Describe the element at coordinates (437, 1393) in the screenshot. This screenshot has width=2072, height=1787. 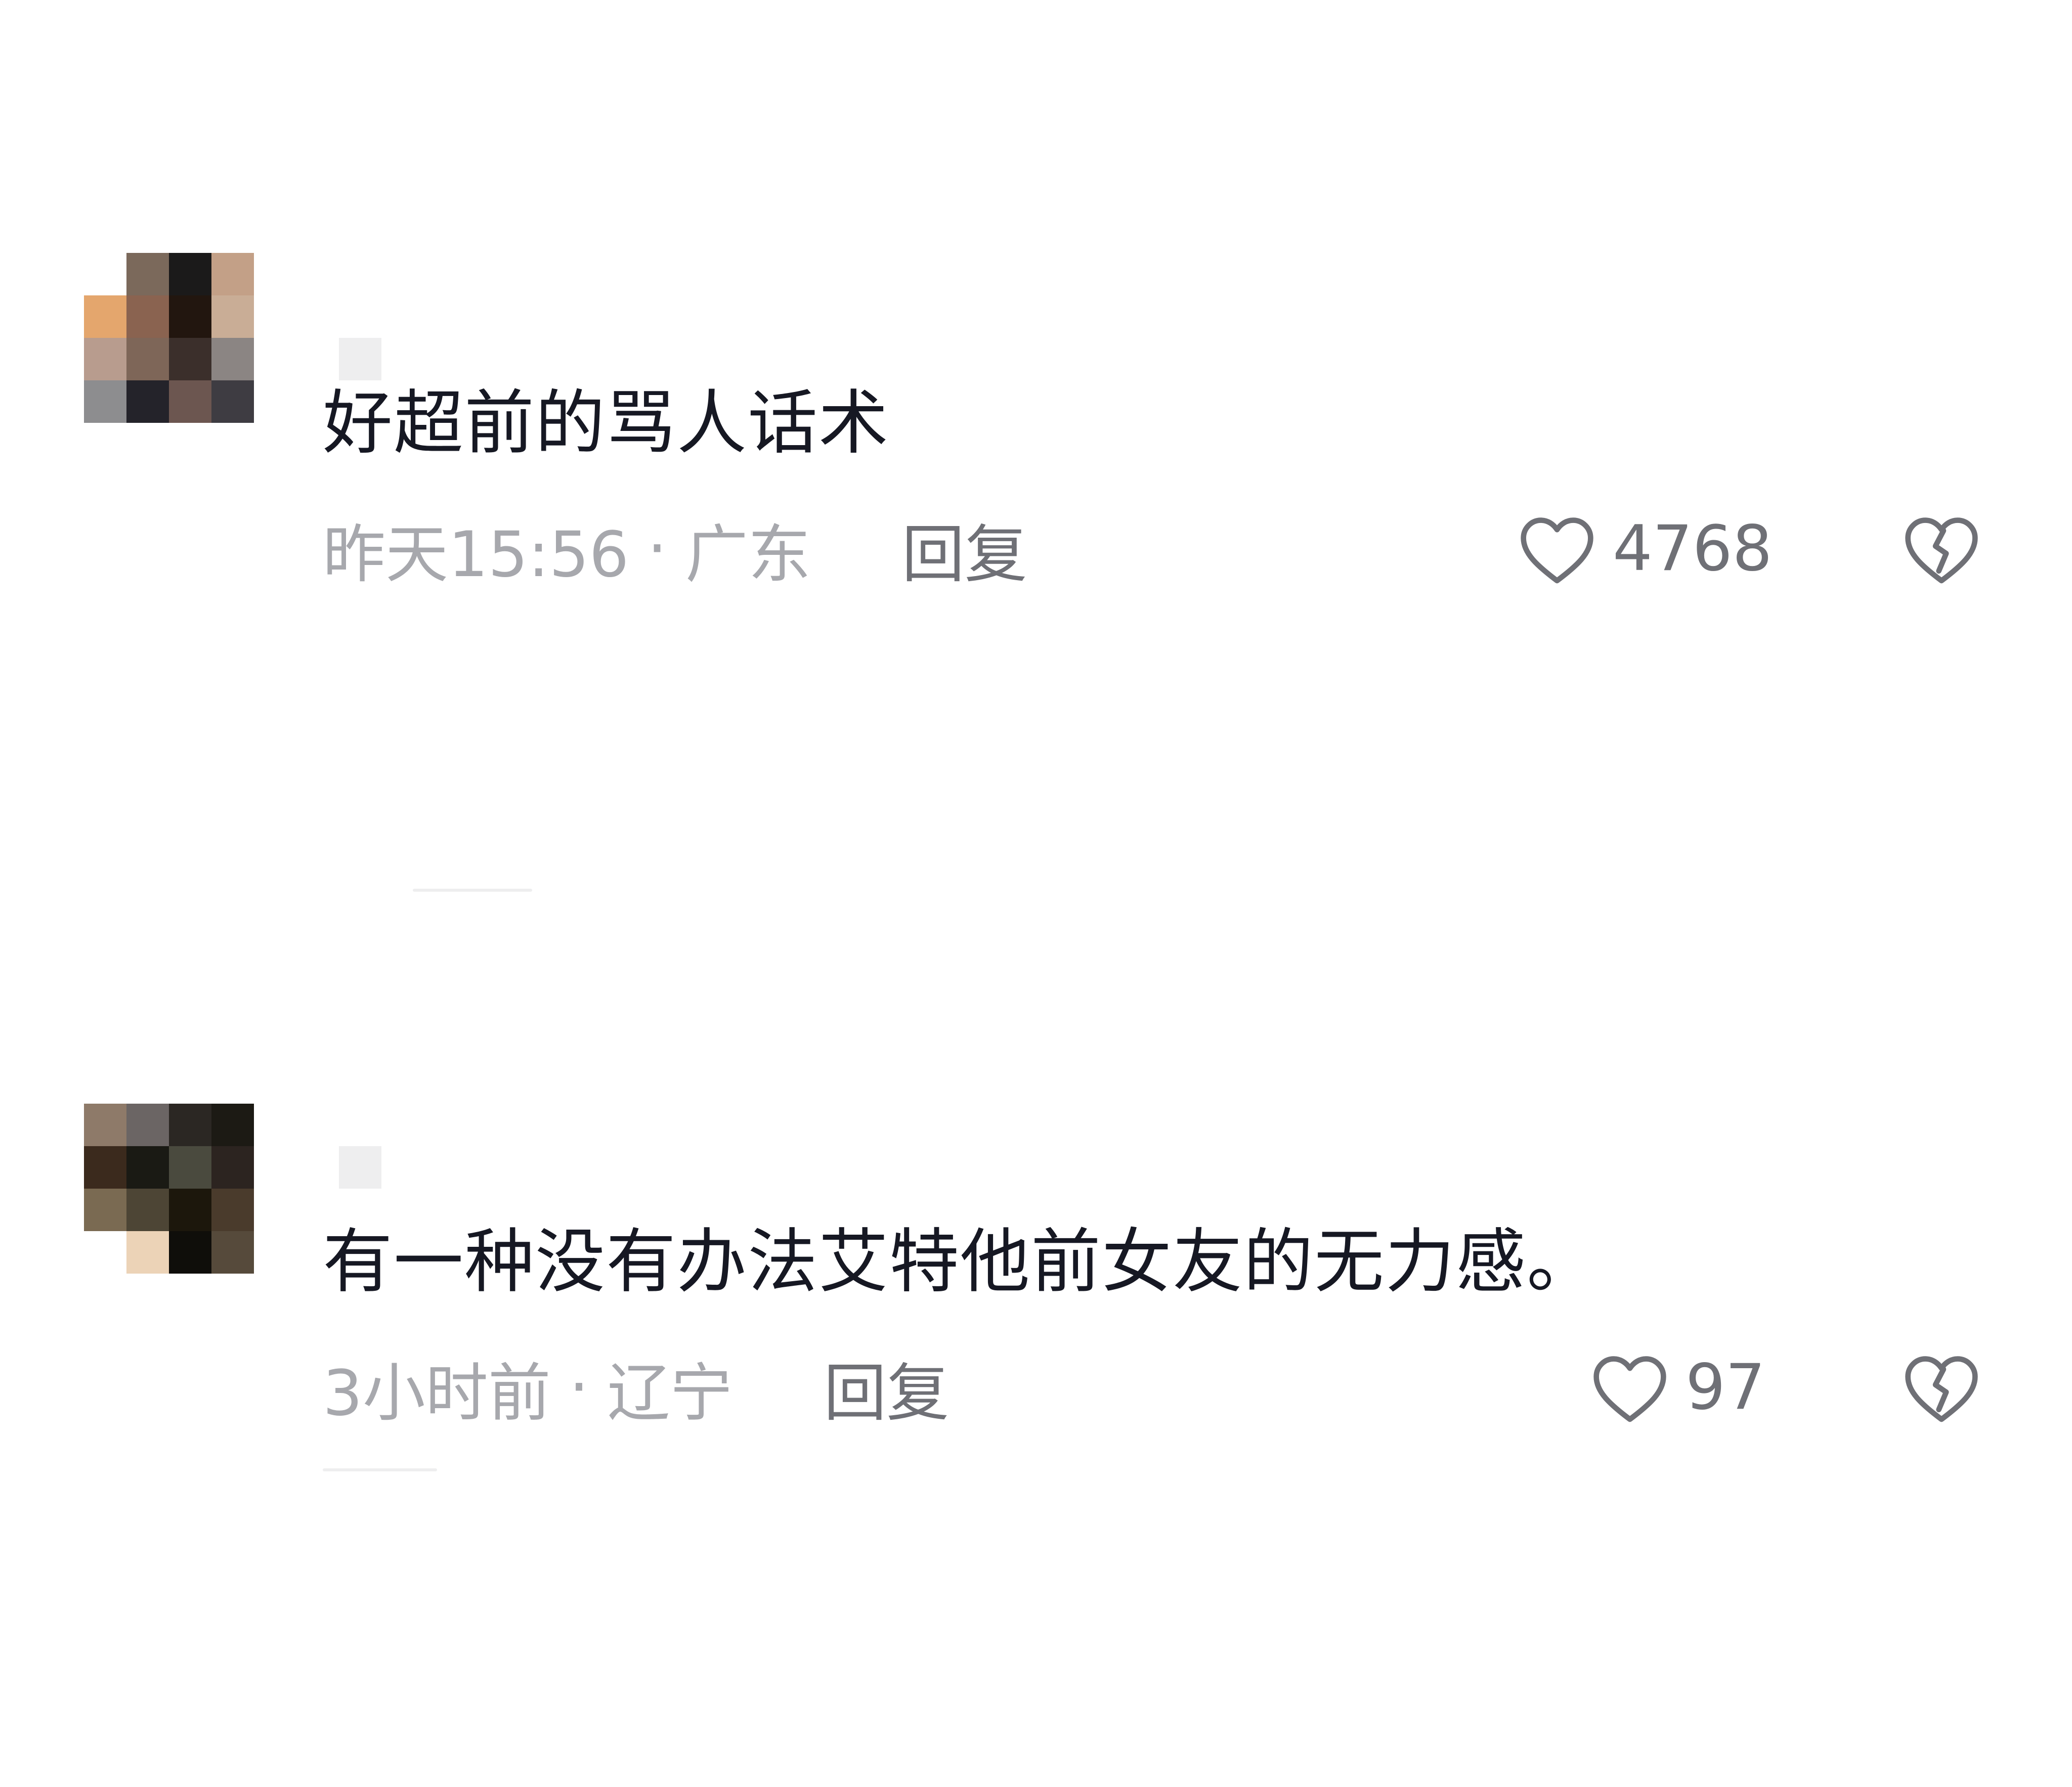
I see `comment-time: 3小时前` at that location.